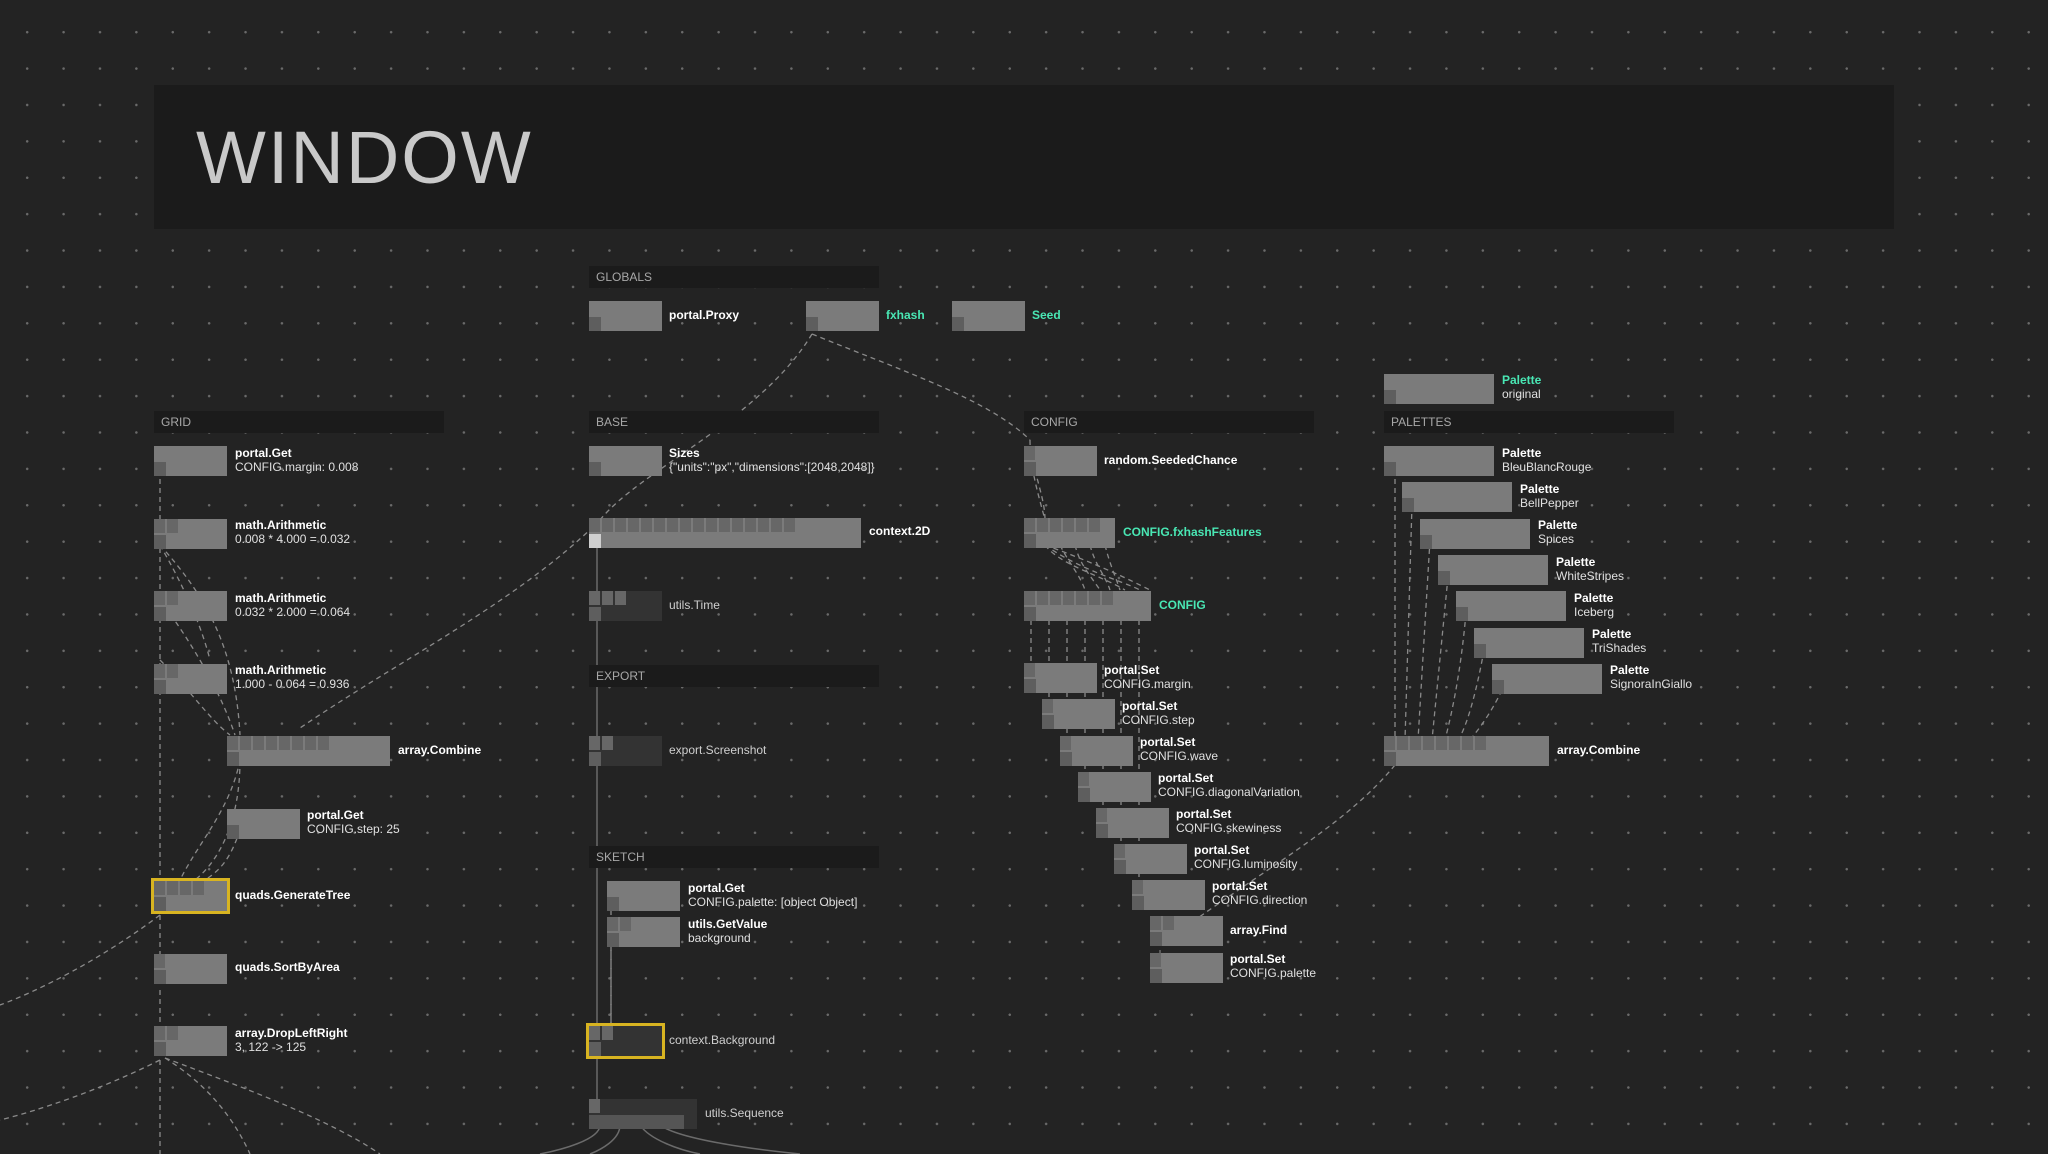  Describe the element at coordinates (625, 1041) in the screenshot. I see `node-context-background` at that location.